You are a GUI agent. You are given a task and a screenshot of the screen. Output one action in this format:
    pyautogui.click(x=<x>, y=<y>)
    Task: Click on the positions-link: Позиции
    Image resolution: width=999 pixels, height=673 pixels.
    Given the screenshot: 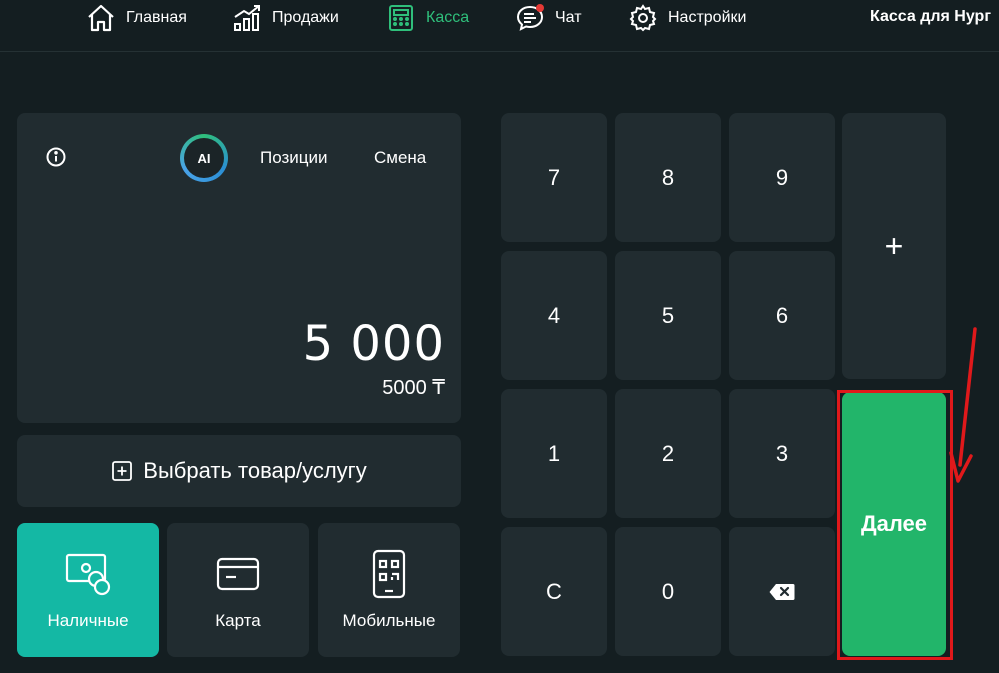 What is the action you would take?
    pyautogui.click(x=294, y=158)
    